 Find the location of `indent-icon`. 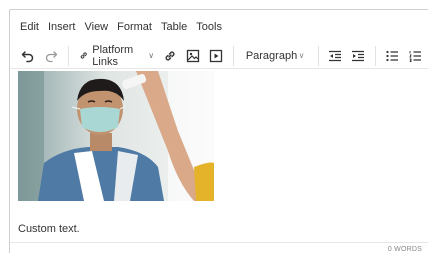

indent-icon is located at coordinates (358, 55).